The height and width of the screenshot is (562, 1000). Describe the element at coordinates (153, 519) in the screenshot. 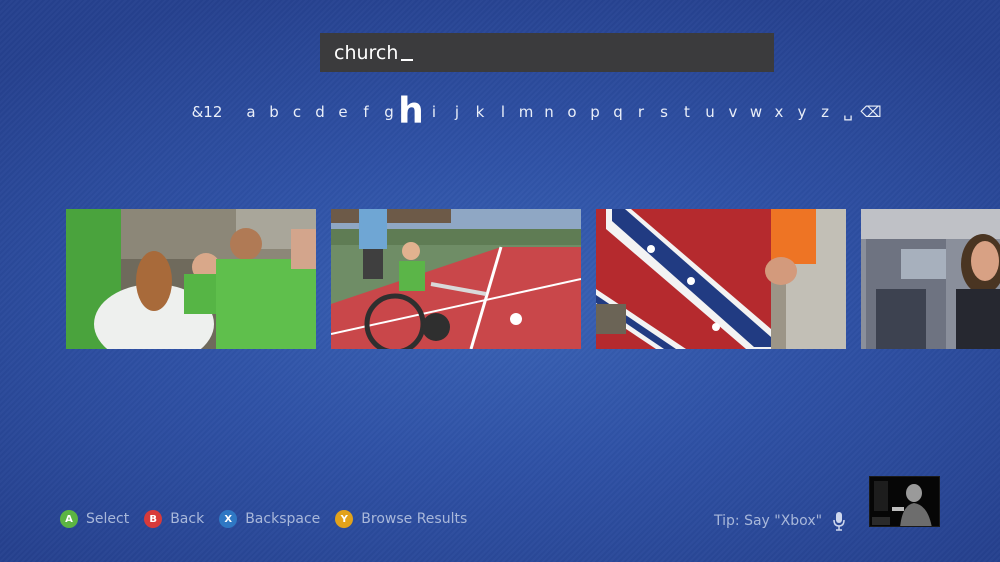

I see `b-button-icon: B` at that location.